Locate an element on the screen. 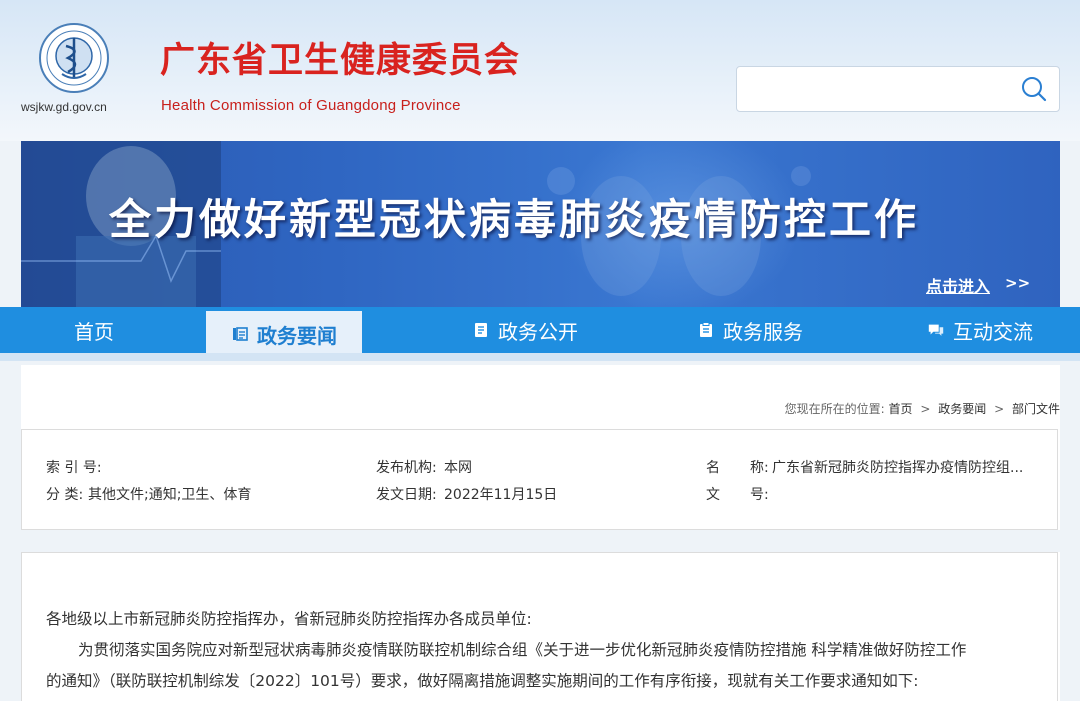 The height and width of the screenshot is (701, 1080). category-label: 分 类: is located at coordinates (65, 495).